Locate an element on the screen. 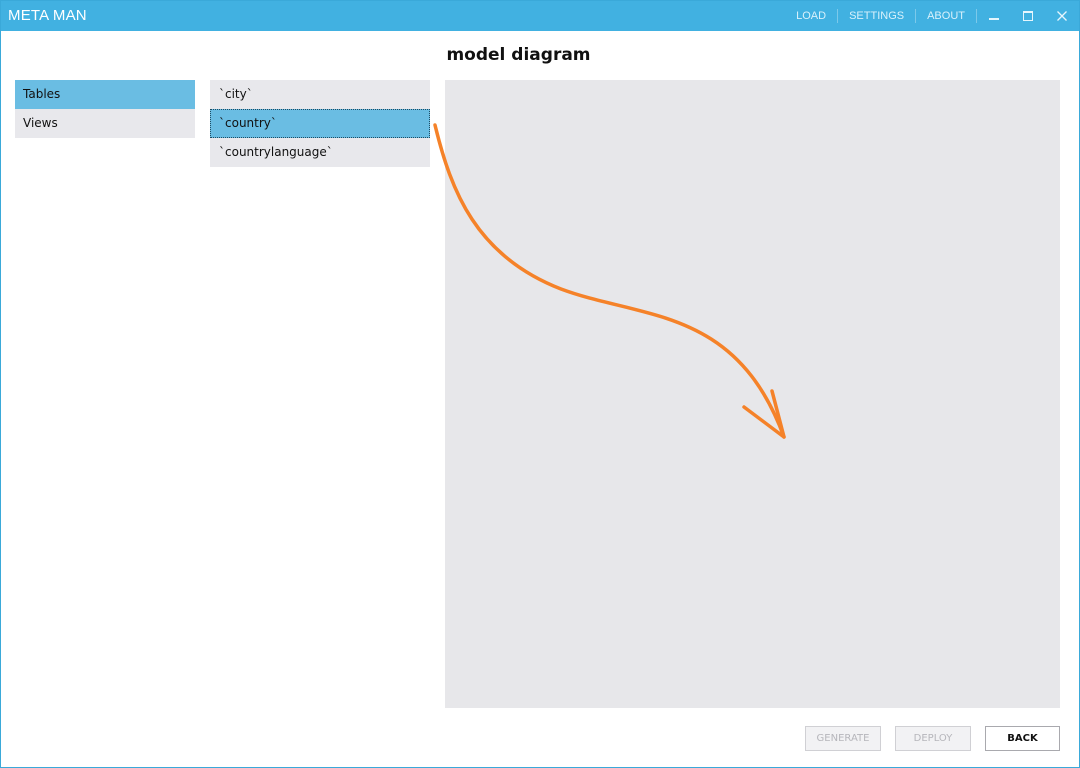  minimize-button is located at coordinates (994, 16).